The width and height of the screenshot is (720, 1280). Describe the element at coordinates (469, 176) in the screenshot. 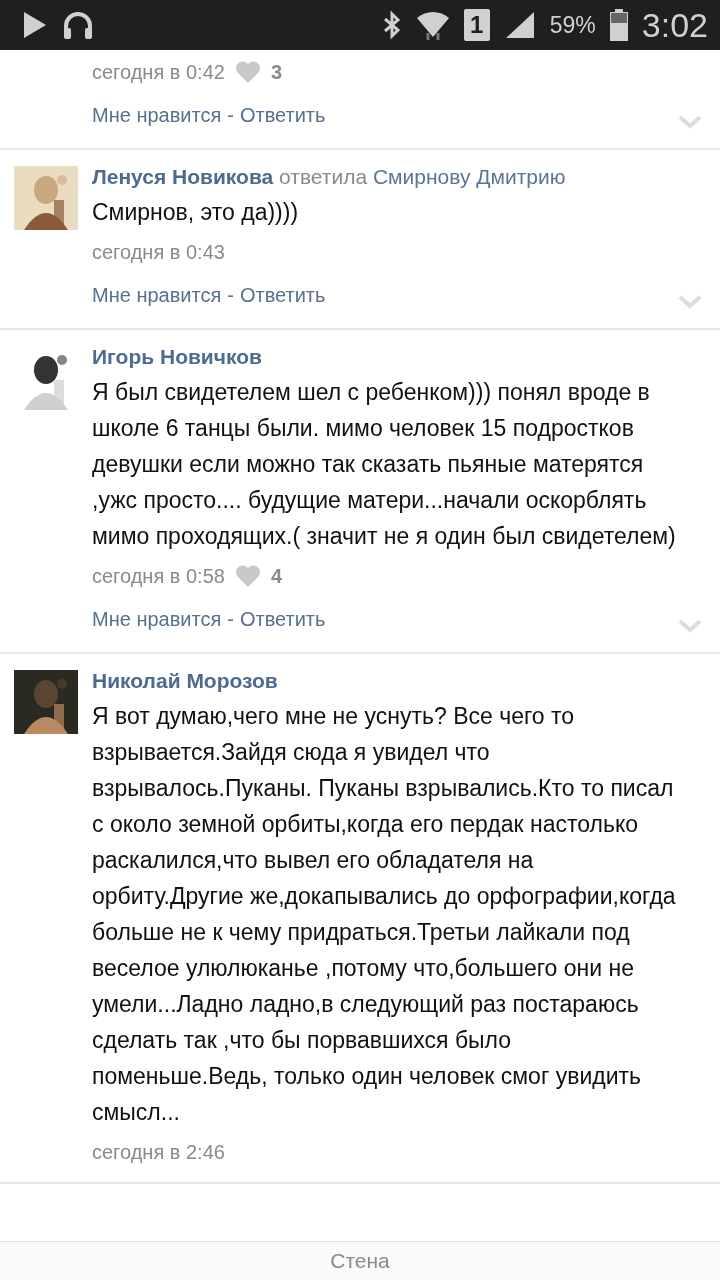

I see `reply-to-link: Смирнову Дмитрию` at that location.